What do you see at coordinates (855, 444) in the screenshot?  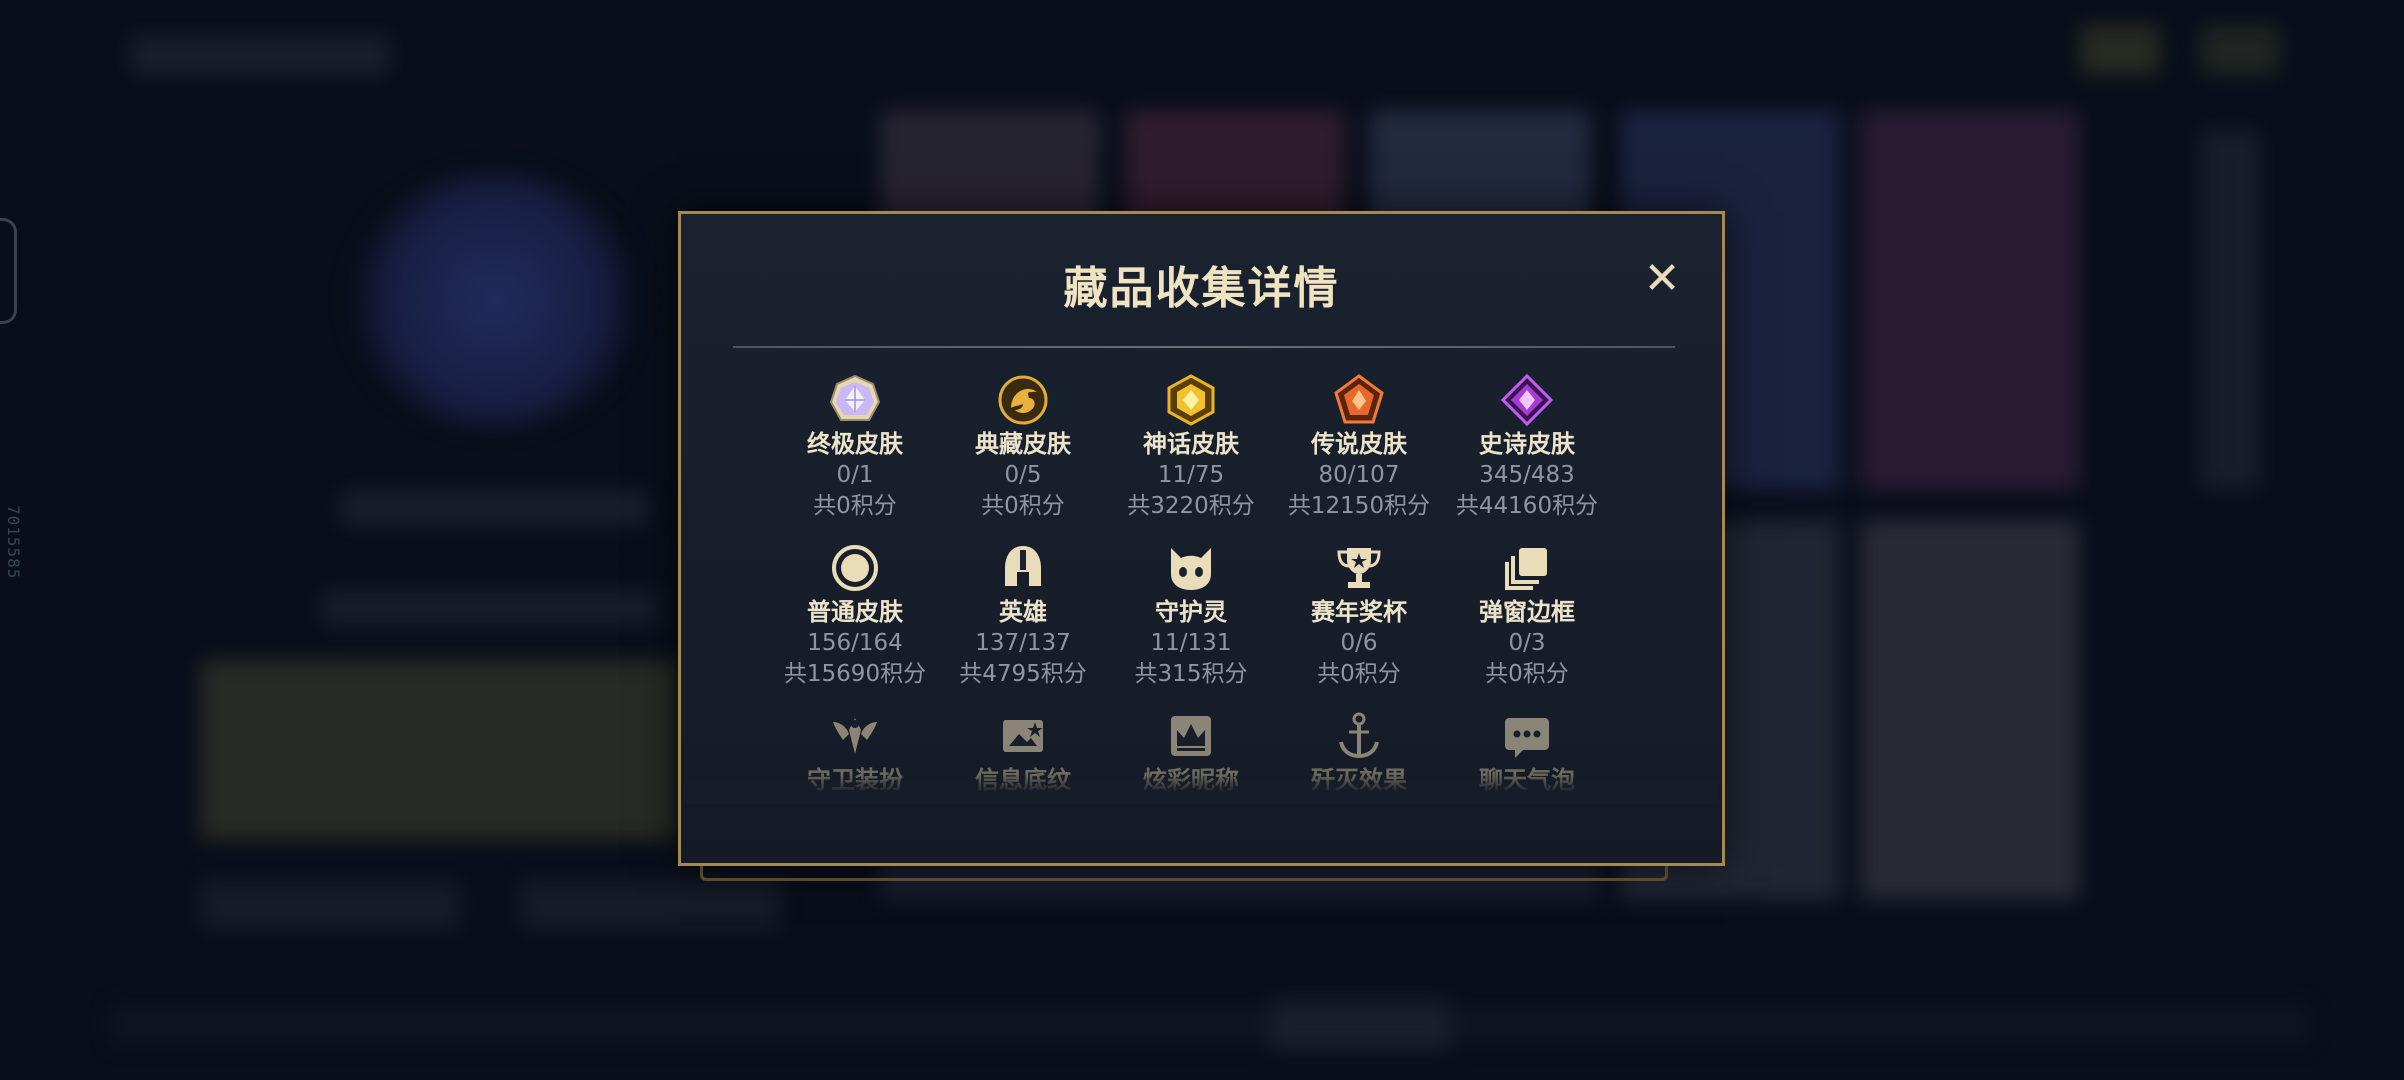 I see `item-label: 终极皮肤` at bounding box center [855, 444].